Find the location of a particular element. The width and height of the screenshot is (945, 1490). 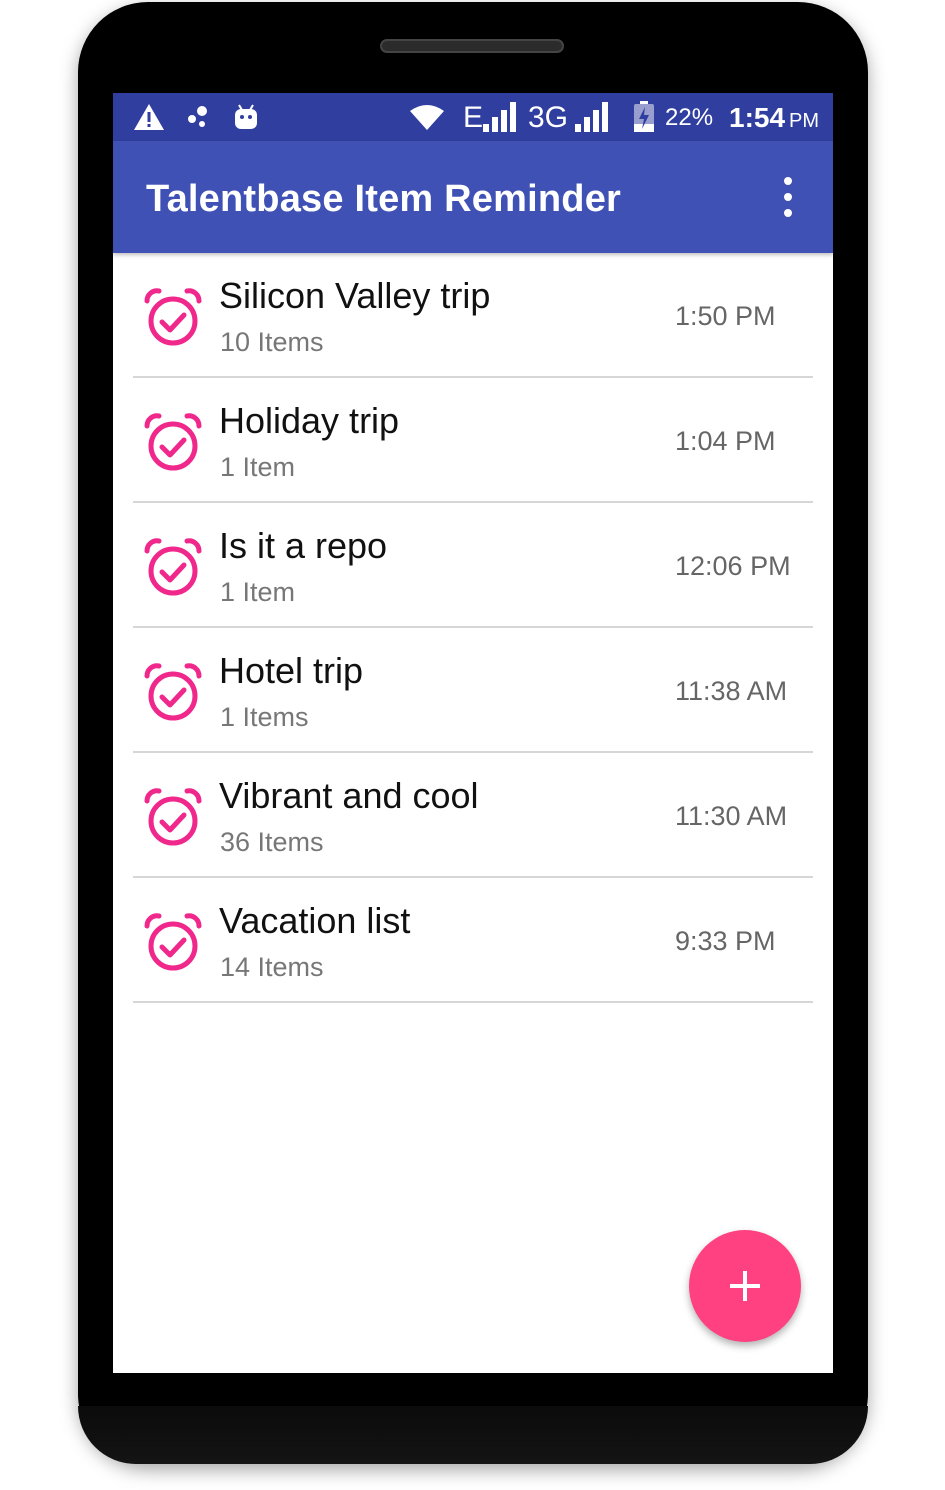

battery-charging-icon is located at coordinates (644, 117).